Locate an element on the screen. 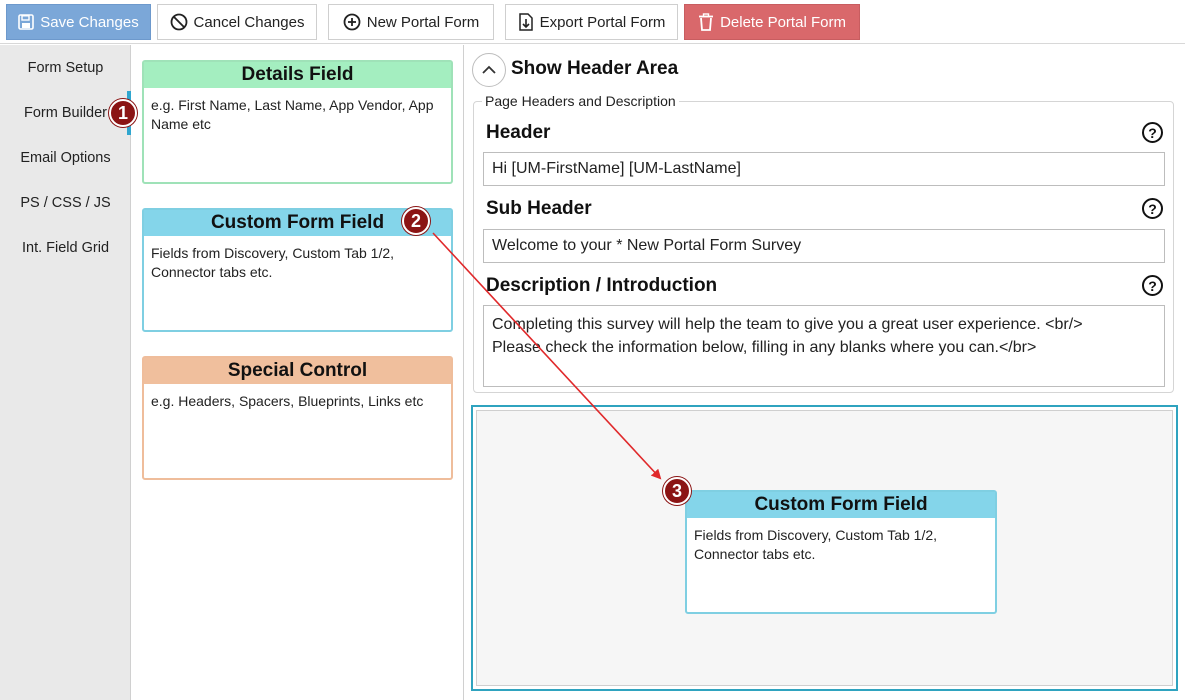 The image size is (1185, 700). callout-badge-3: 3 is located at coordinates (677, 491).